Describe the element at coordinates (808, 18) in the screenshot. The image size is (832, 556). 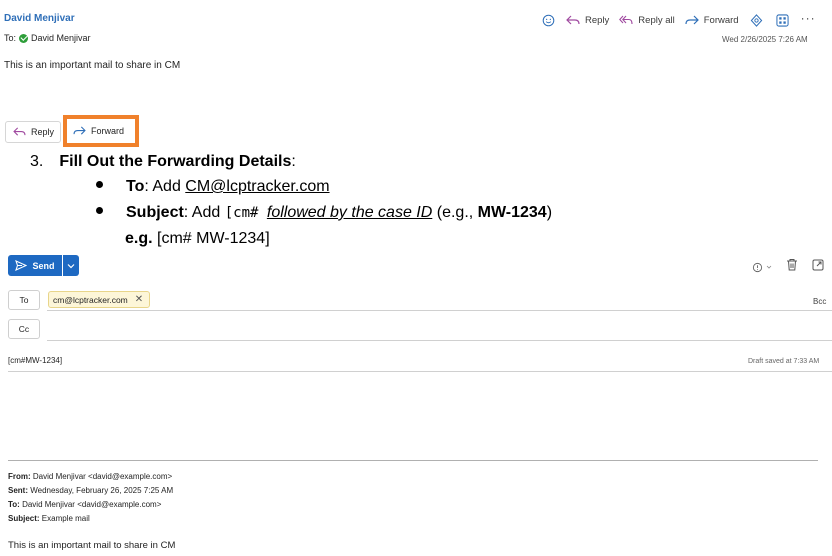
I see `more-icon: ···` at that location.